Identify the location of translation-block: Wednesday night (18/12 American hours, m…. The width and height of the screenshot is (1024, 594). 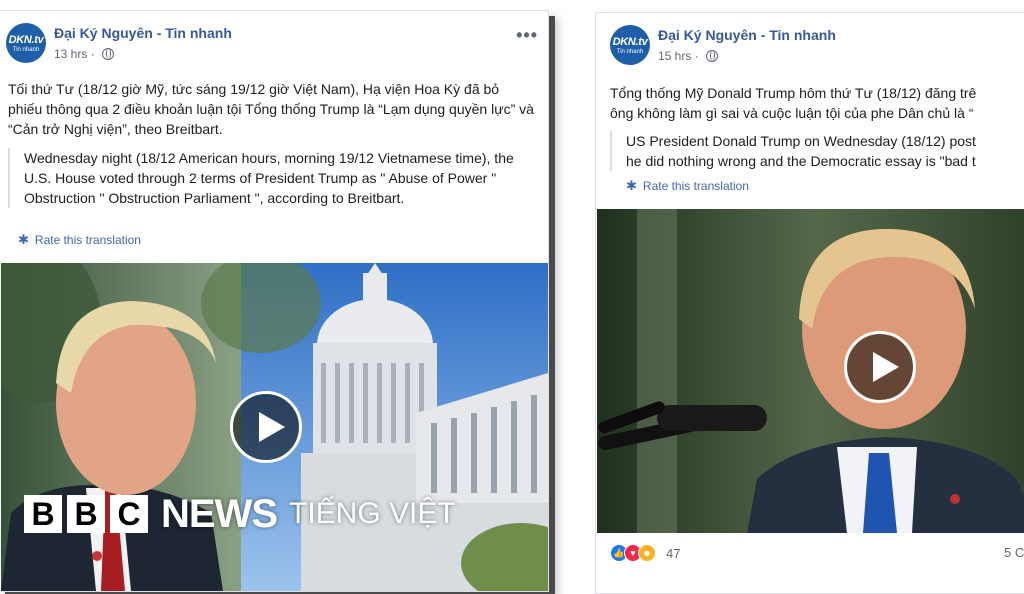
(266, 178).